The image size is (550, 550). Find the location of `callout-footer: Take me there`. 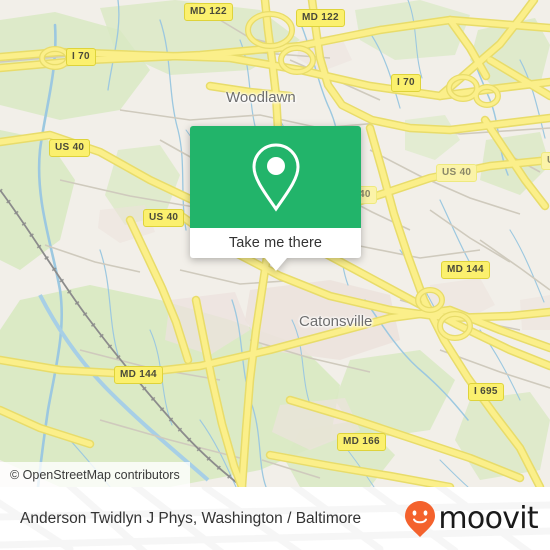

callout-footer: Take me there is located at coordinates (275, 249).